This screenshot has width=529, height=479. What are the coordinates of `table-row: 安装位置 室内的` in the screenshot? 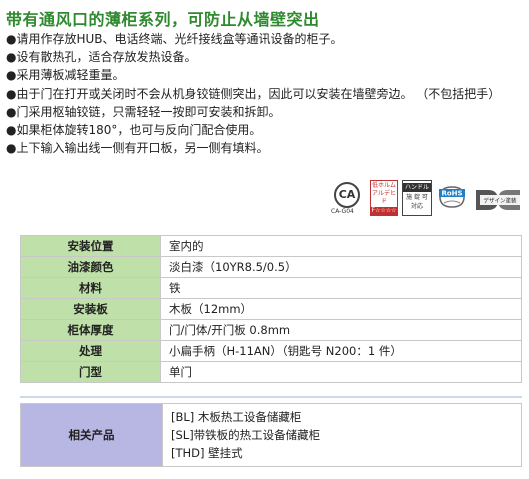 It's located at (271, 246).